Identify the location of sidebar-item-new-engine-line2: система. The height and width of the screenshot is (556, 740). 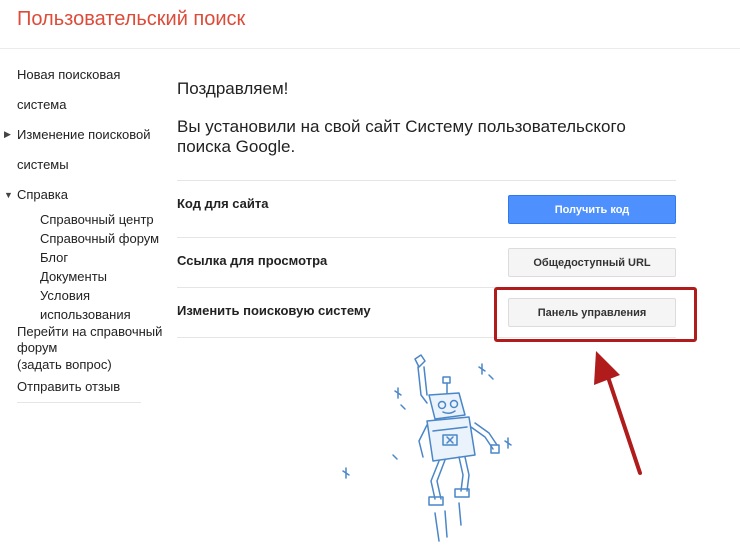
(41, 105).